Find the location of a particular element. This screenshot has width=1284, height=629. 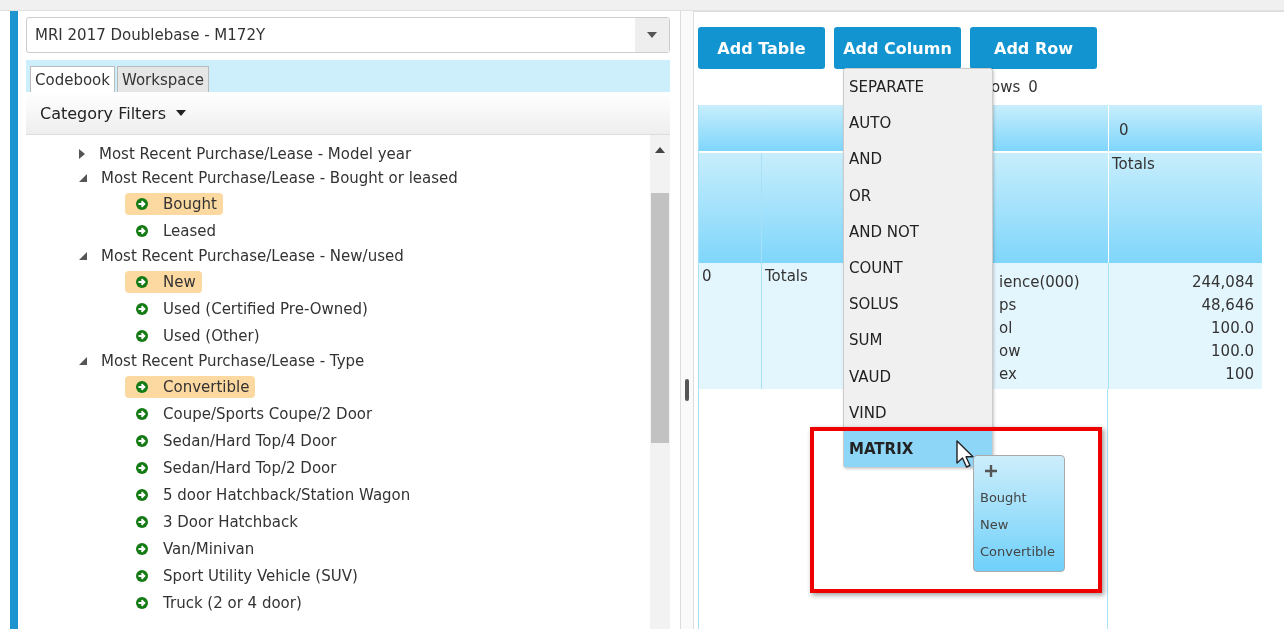

menu-item: SUM is located at coordinates (918, 340).